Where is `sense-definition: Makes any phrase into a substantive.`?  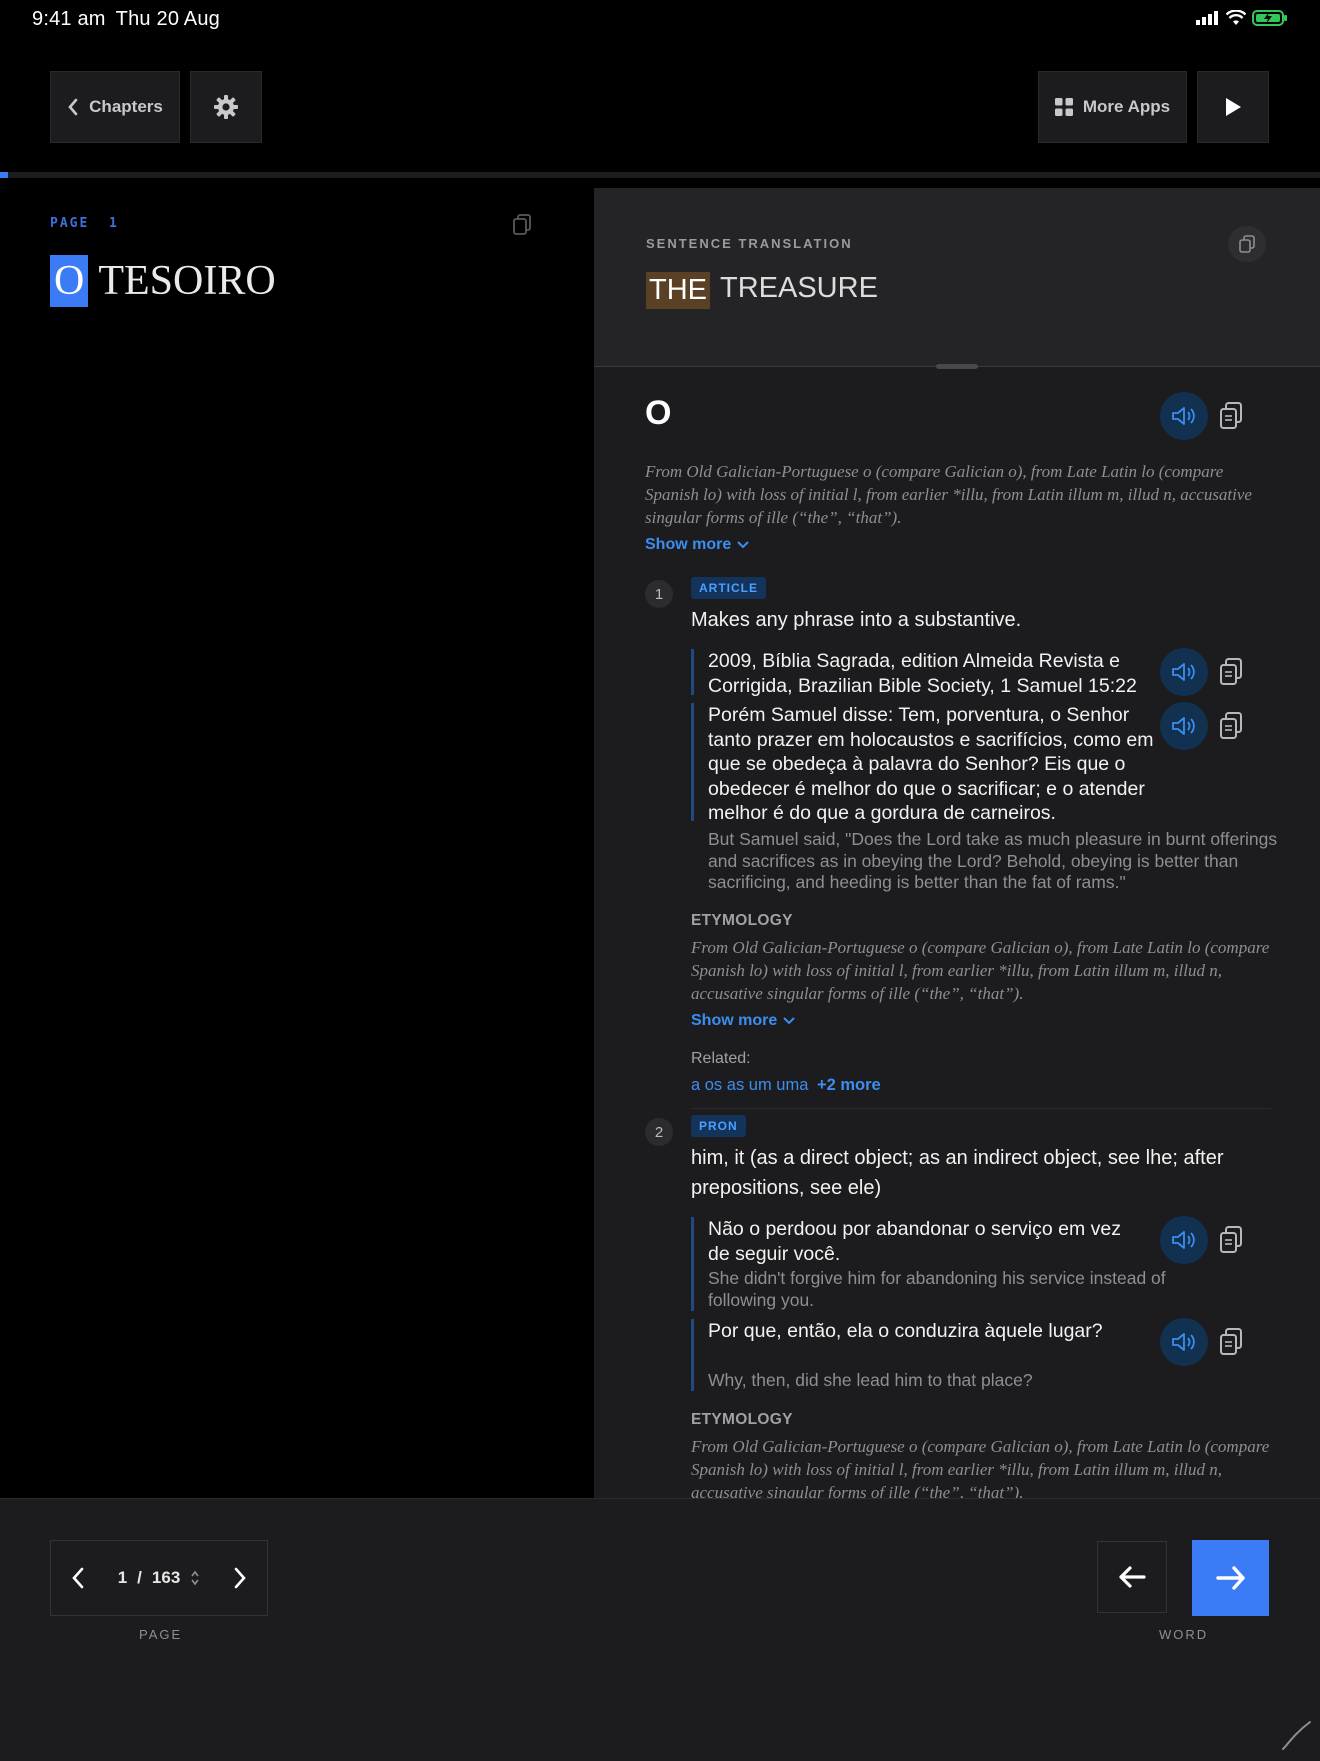
sense-definition: Makes any phrase into a substantive. is located at coordinates (856, 620).